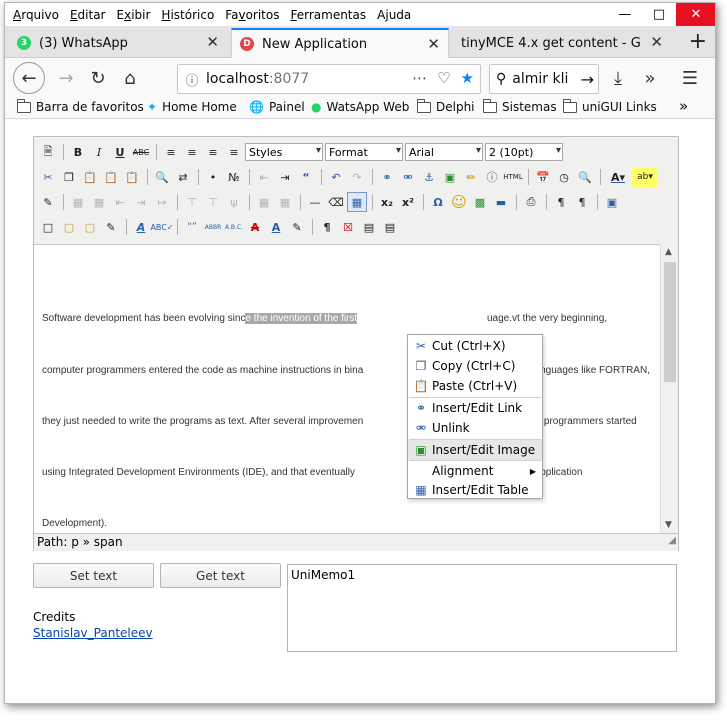  I want to click on menu-ferramentas: Ferramentas, so click(328, 15).